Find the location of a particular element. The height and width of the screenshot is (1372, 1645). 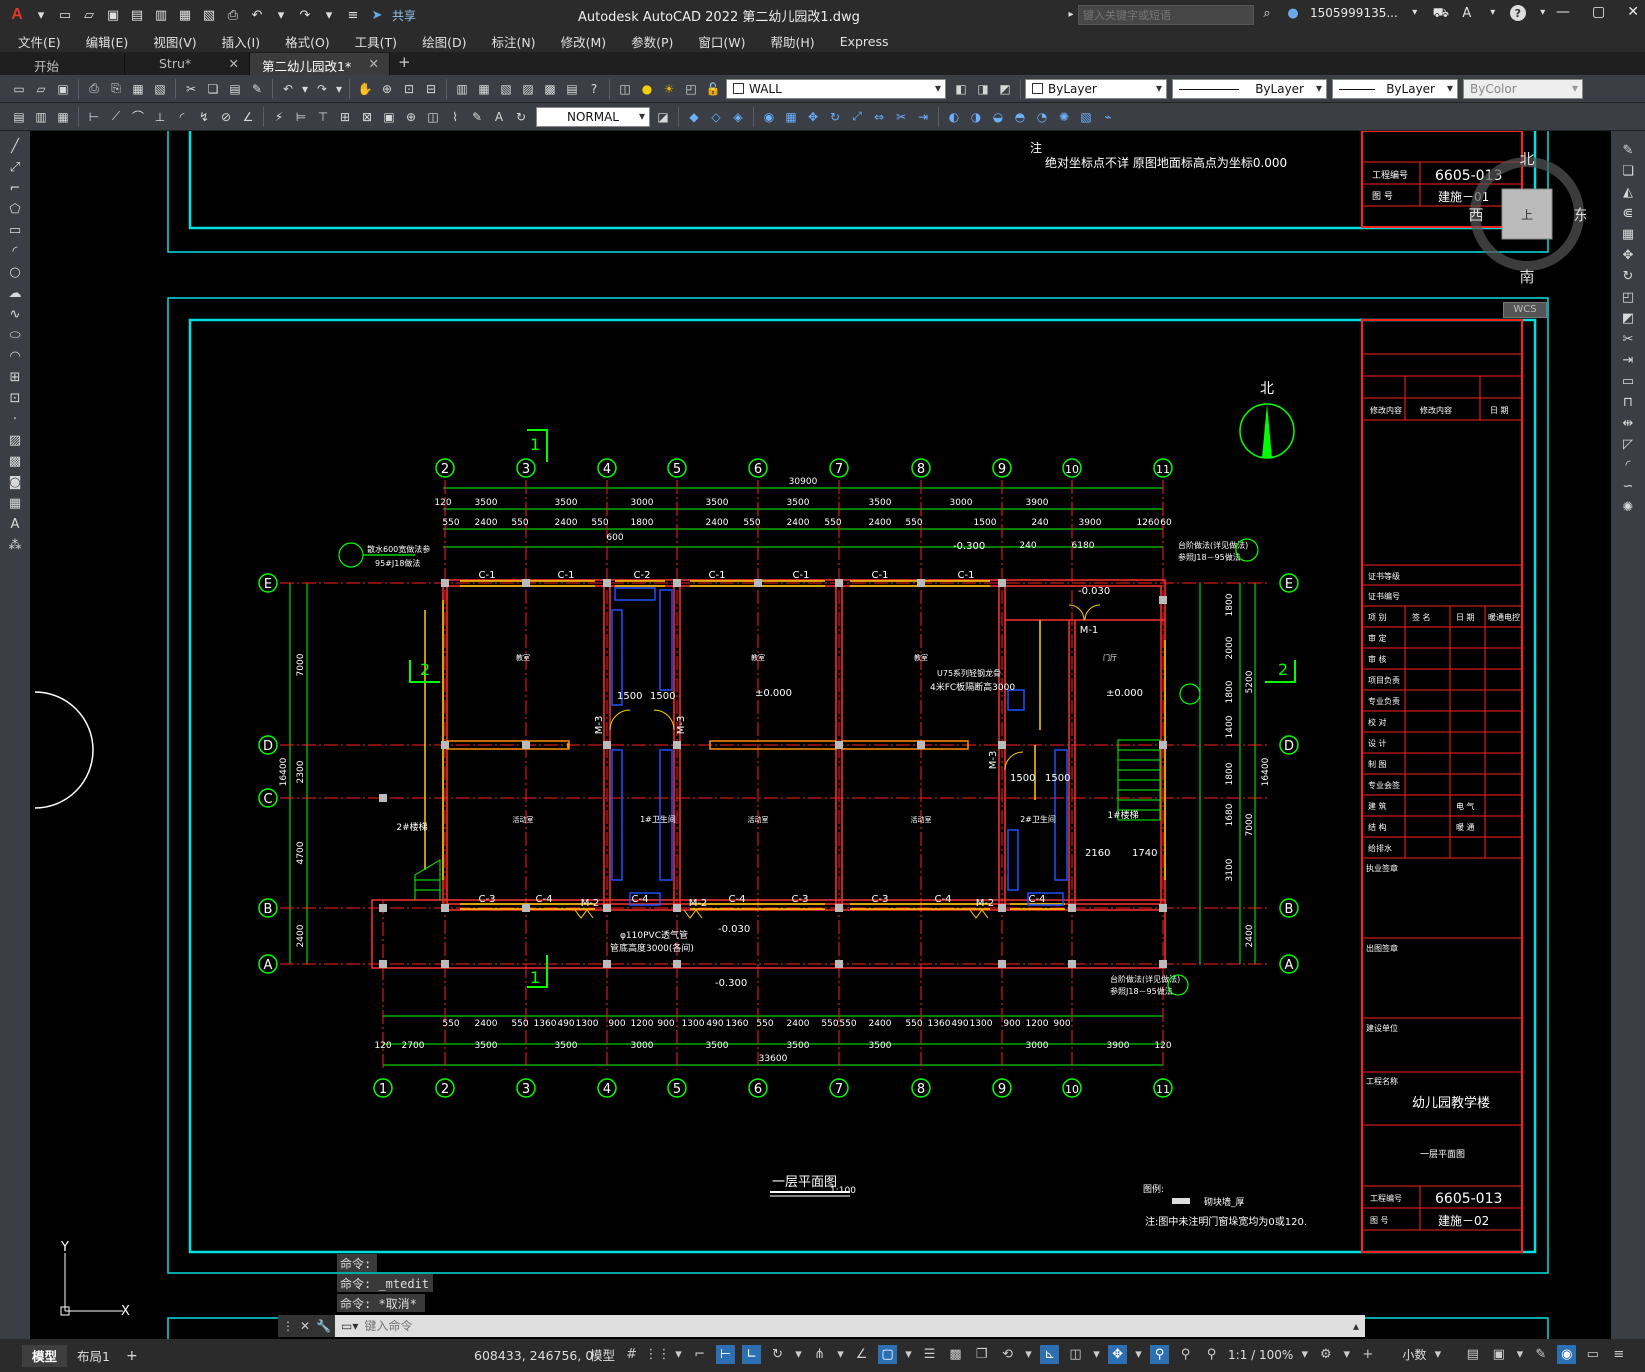

layer-freeze-icon: ☀ is located at coordinates (669, 89).